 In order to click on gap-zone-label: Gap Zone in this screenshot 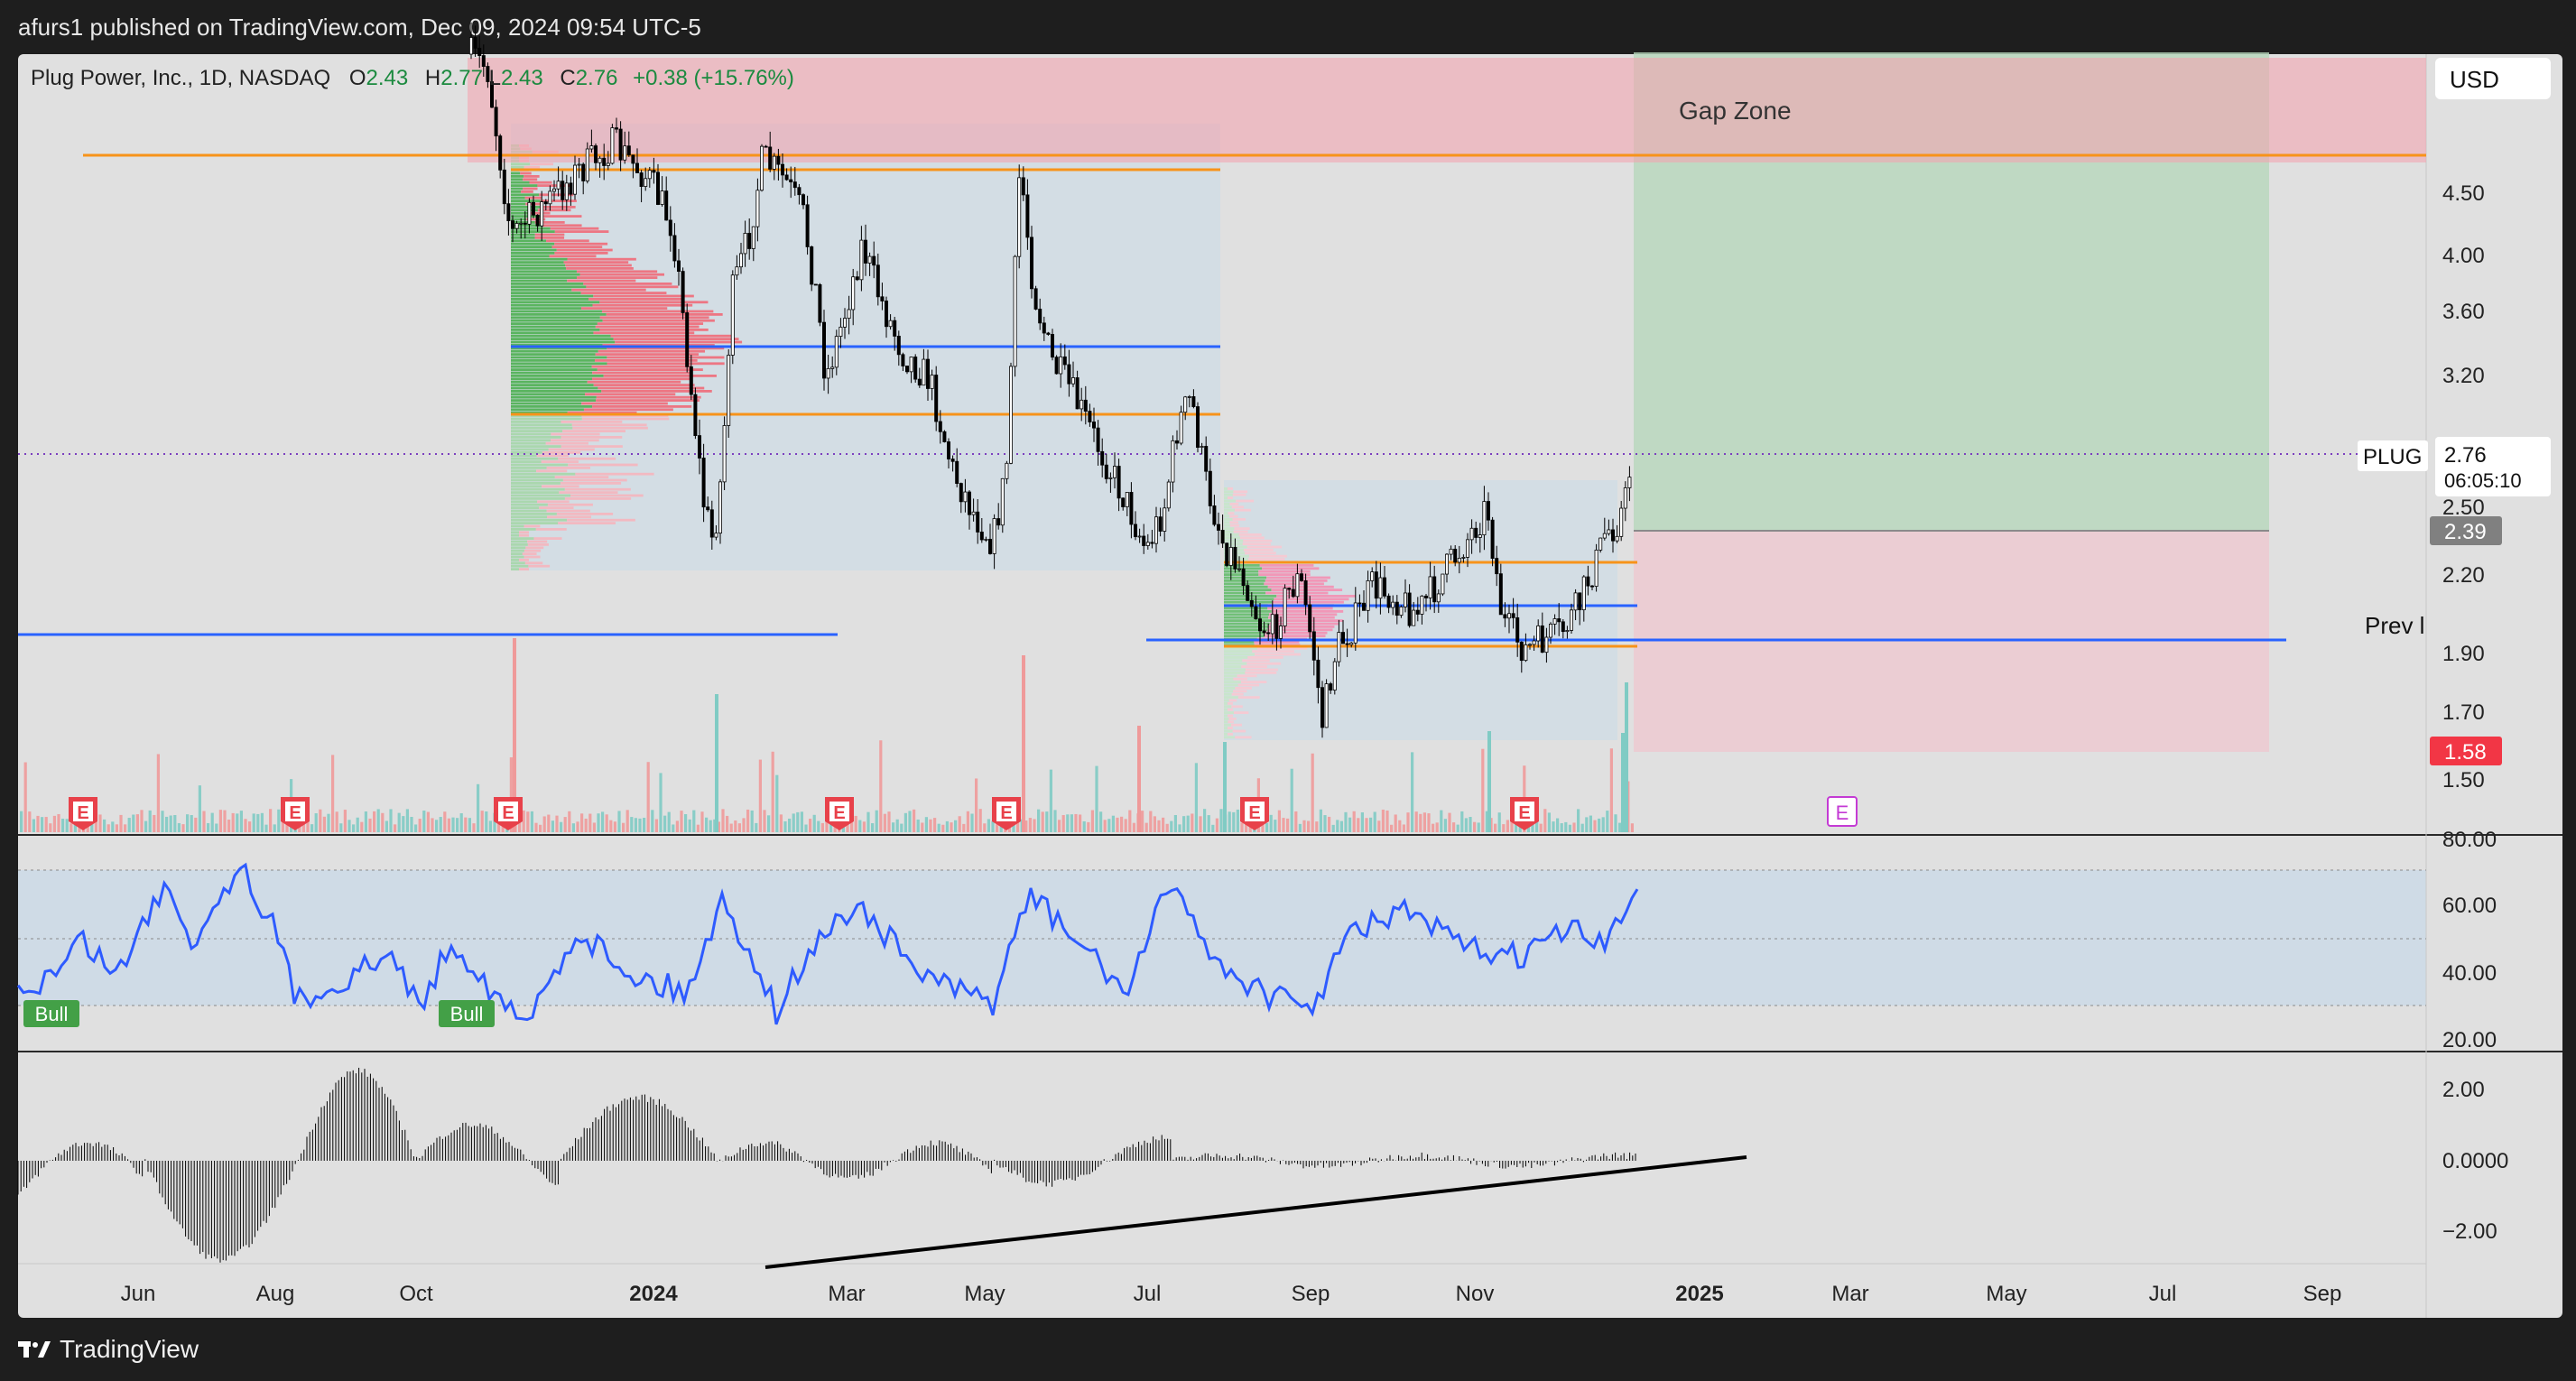, I will do `click(1735, 111)`.